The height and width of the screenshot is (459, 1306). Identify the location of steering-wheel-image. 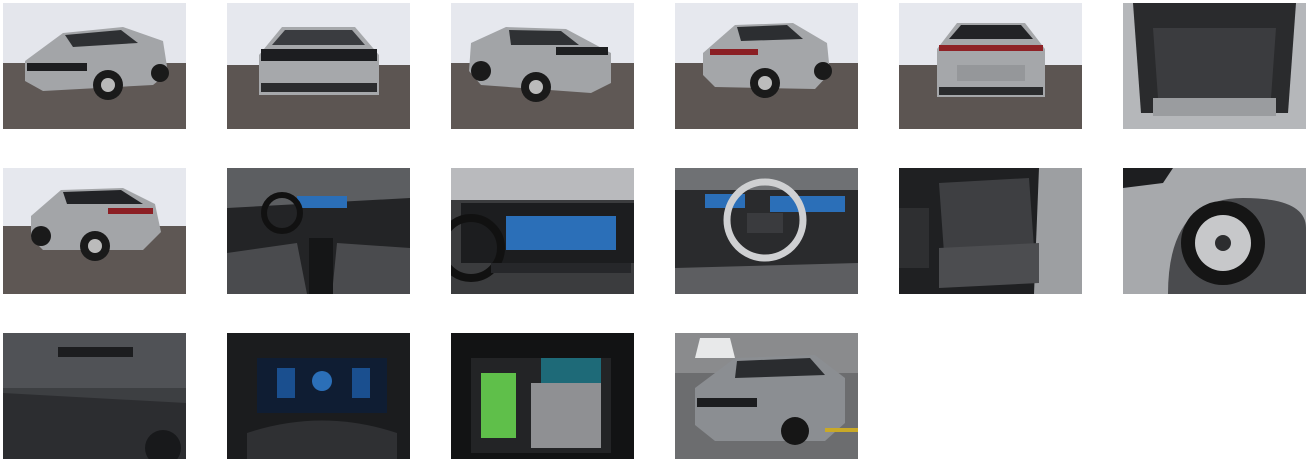
(766, 231).